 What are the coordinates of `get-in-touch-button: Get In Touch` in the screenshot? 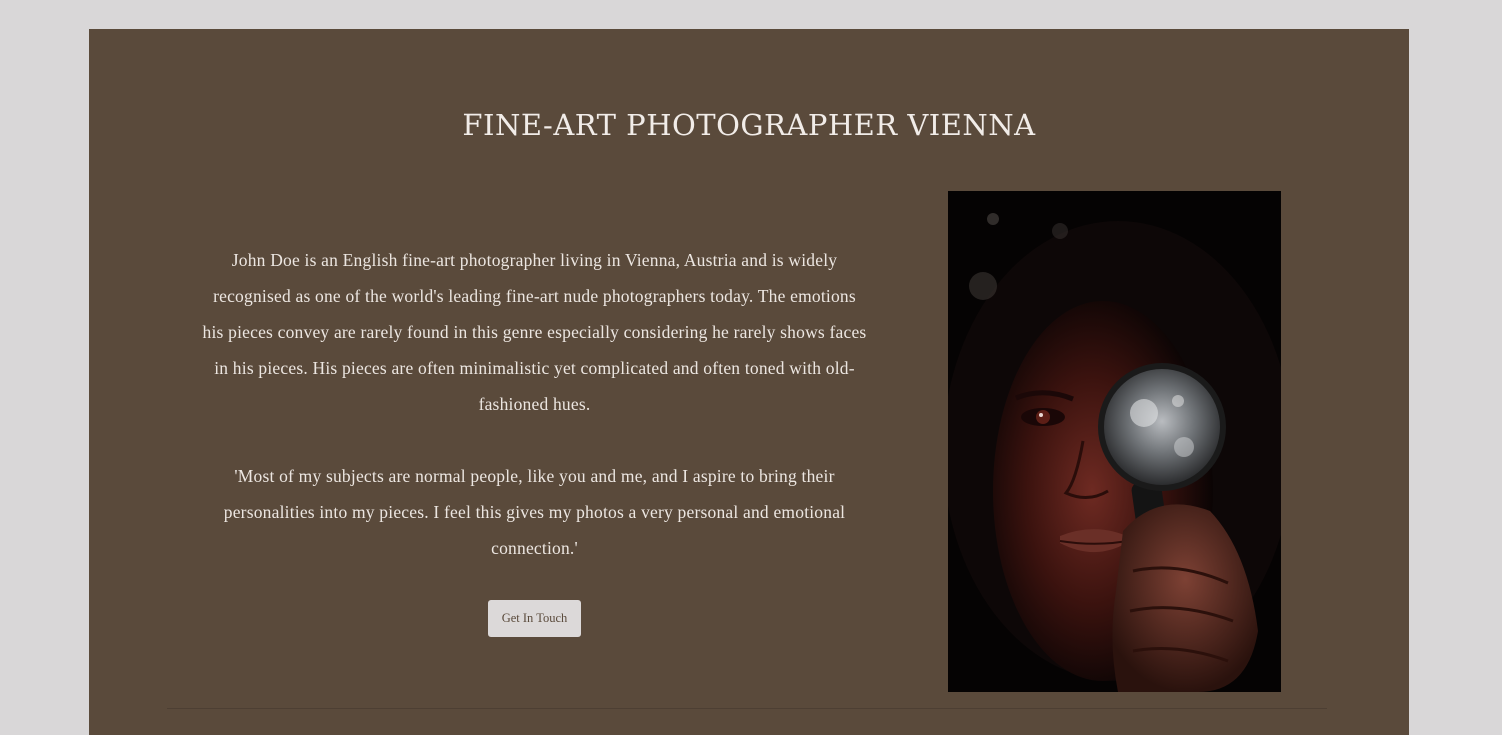 It's located at (534, 618).